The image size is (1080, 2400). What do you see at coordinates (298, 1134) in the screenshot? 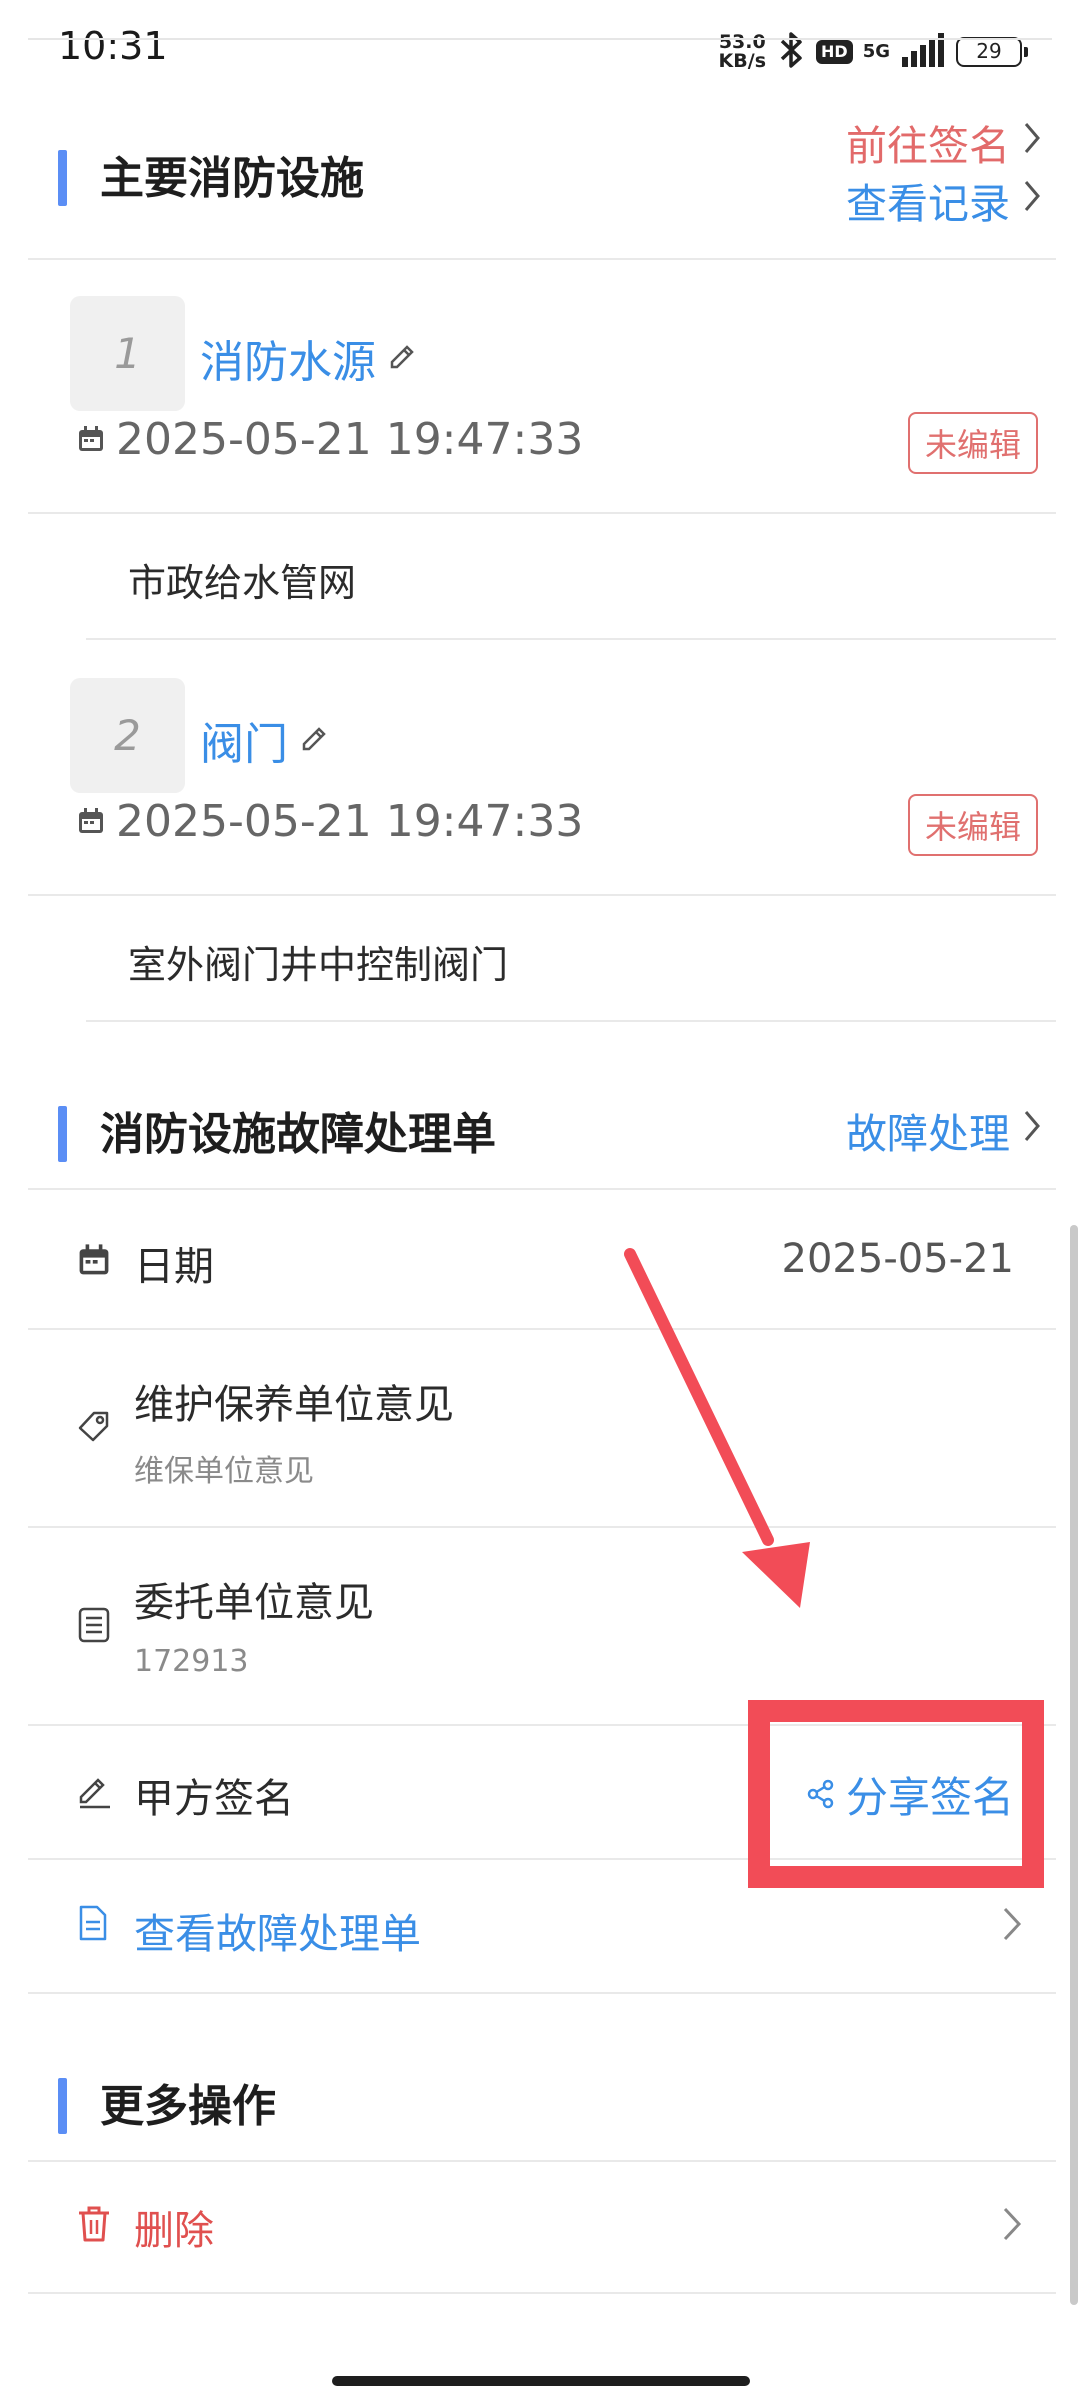
I see `section-title-fault: 消防设施故障处理单` at bounding box center [298, 1134].